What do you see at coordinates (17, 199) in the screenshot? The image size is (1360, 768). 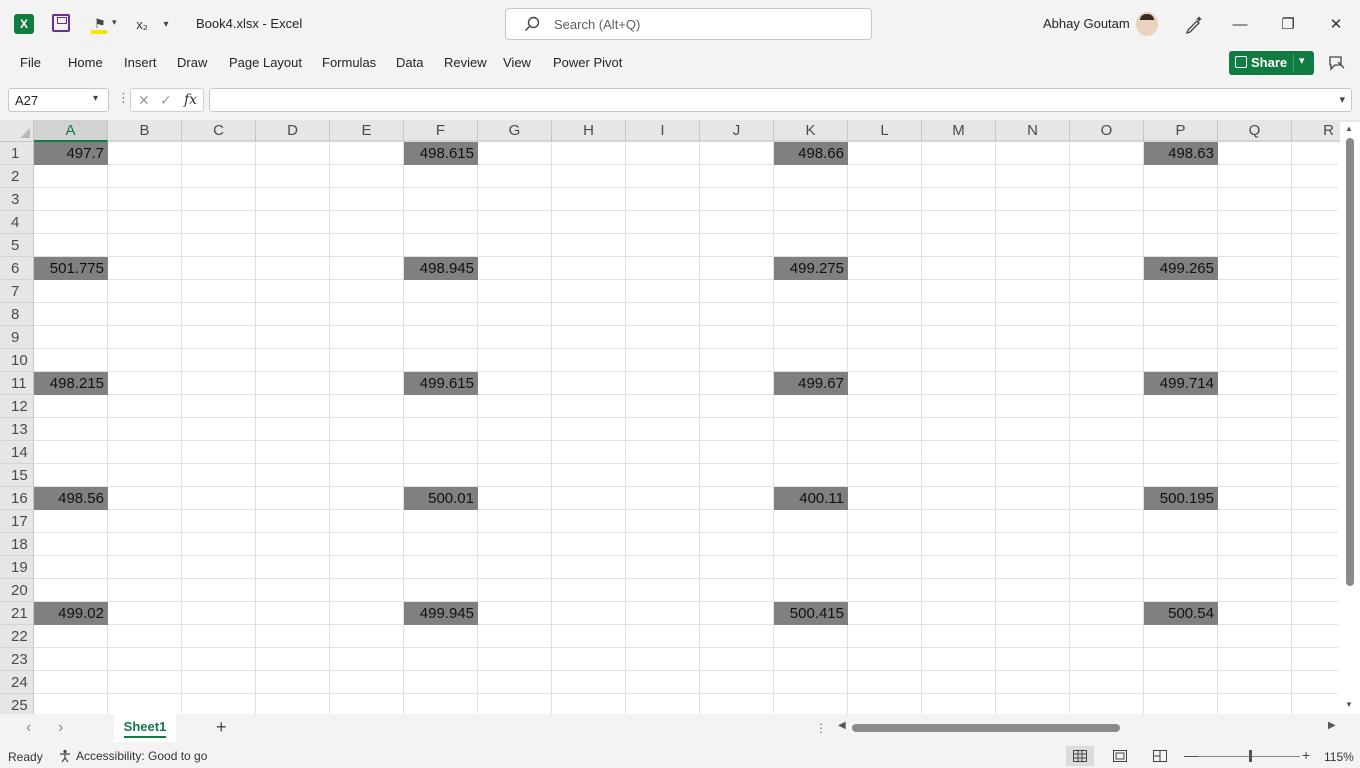 I see `row-header-3: 3` at bounding box center [17, 199].